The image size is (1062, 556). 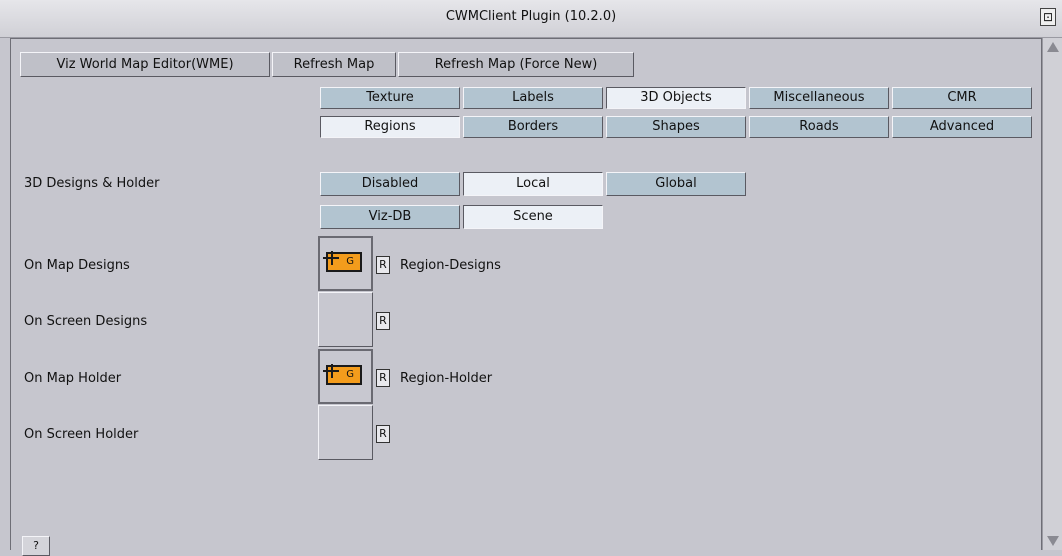 I want to click on on-map-holder-slot: G, so click(x=345, y=376).